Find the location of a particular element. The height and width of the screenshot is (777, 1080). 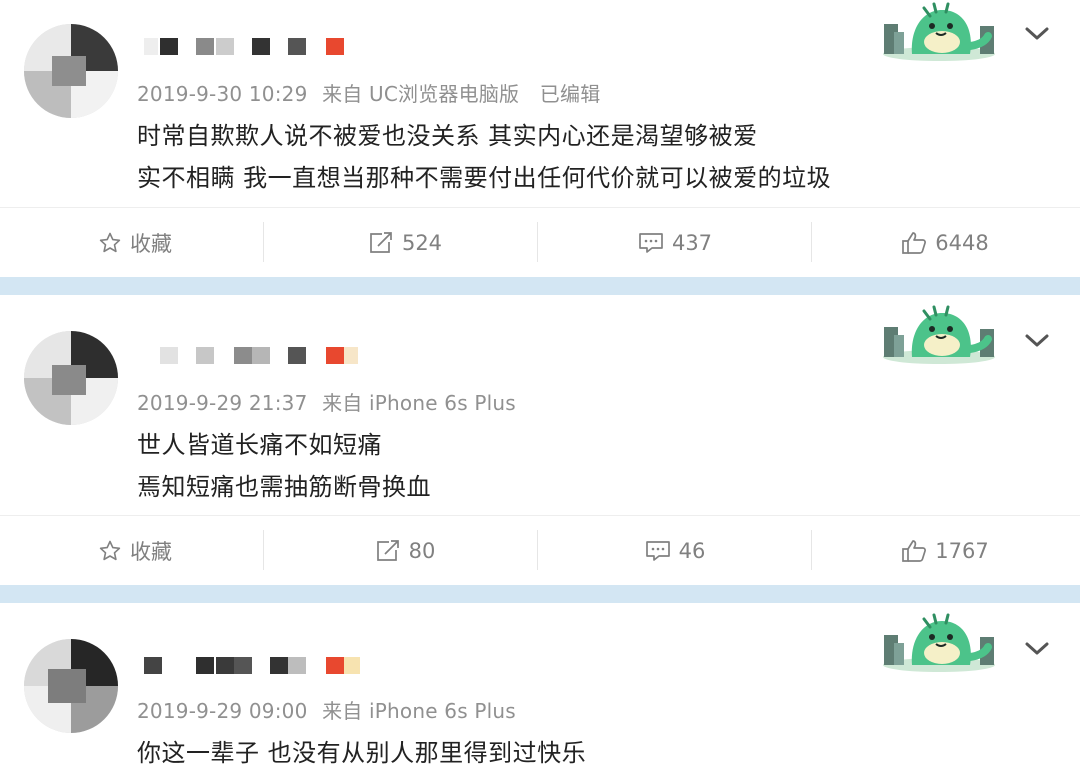

timestamp: 2019-9-29 09:00 is located at coordinates (222, 711).